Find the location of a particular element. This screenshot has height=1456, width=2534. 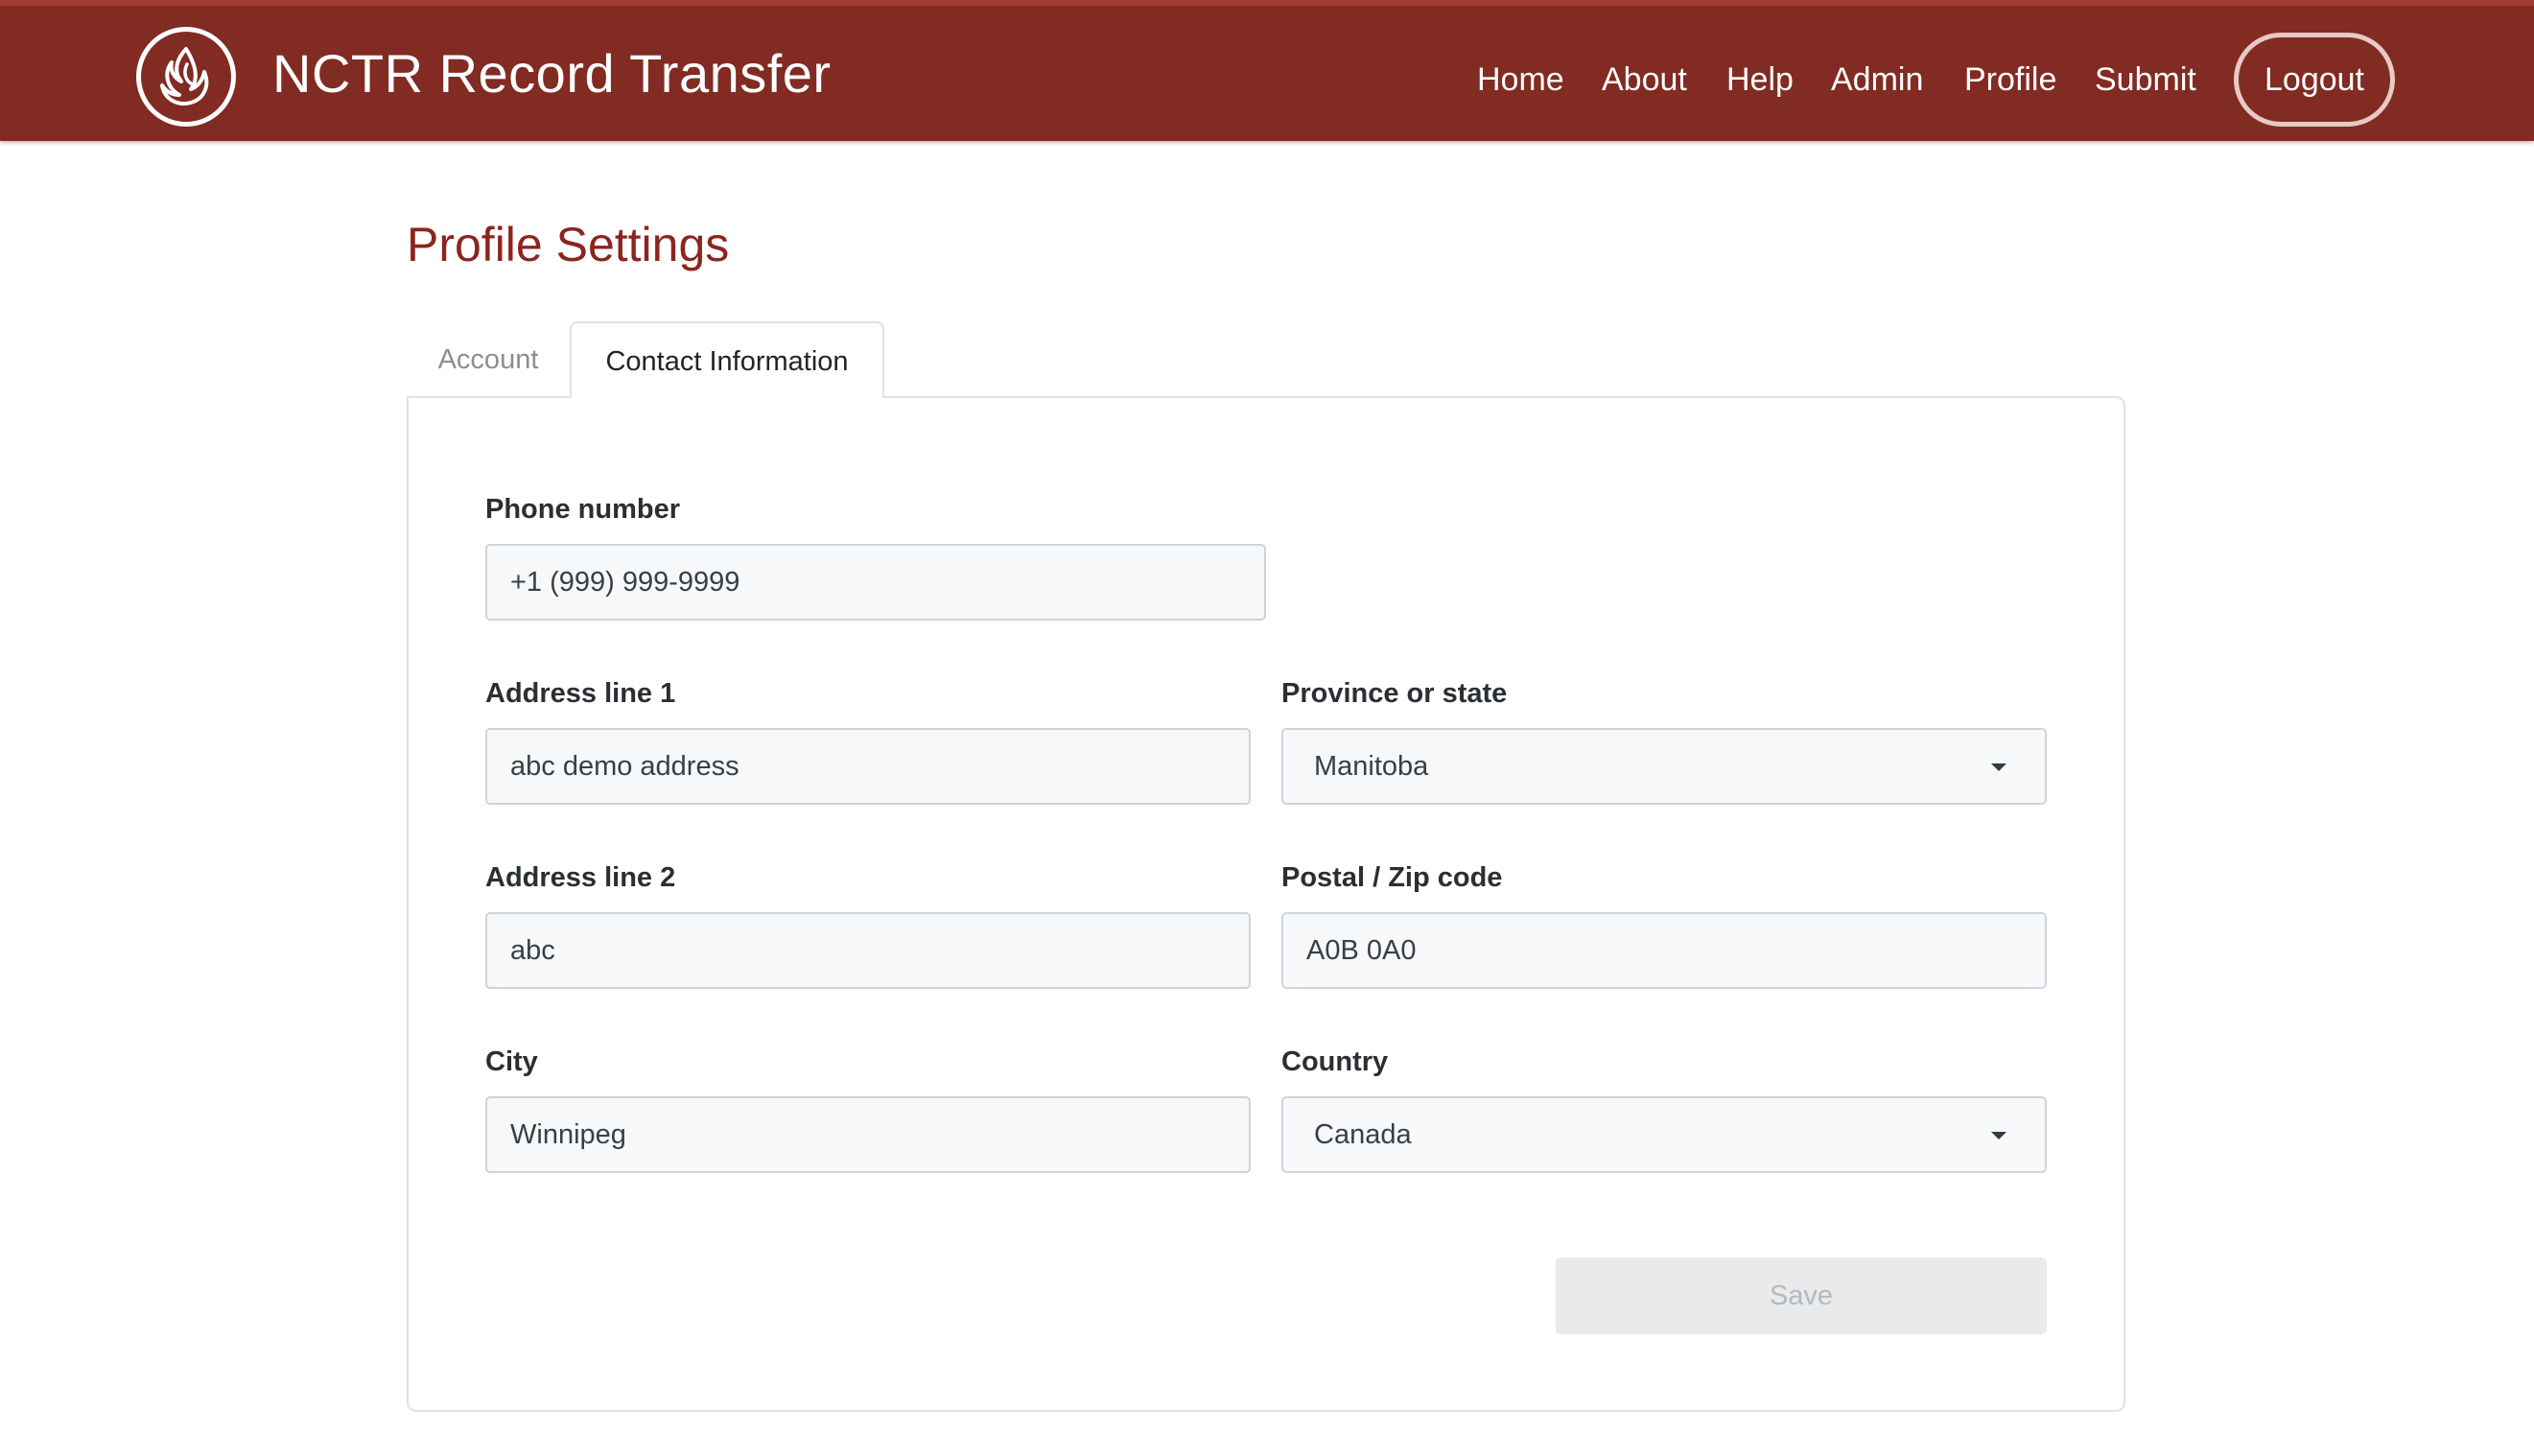

nav-submit-link: Submit is located at coordinates (2146, 80).